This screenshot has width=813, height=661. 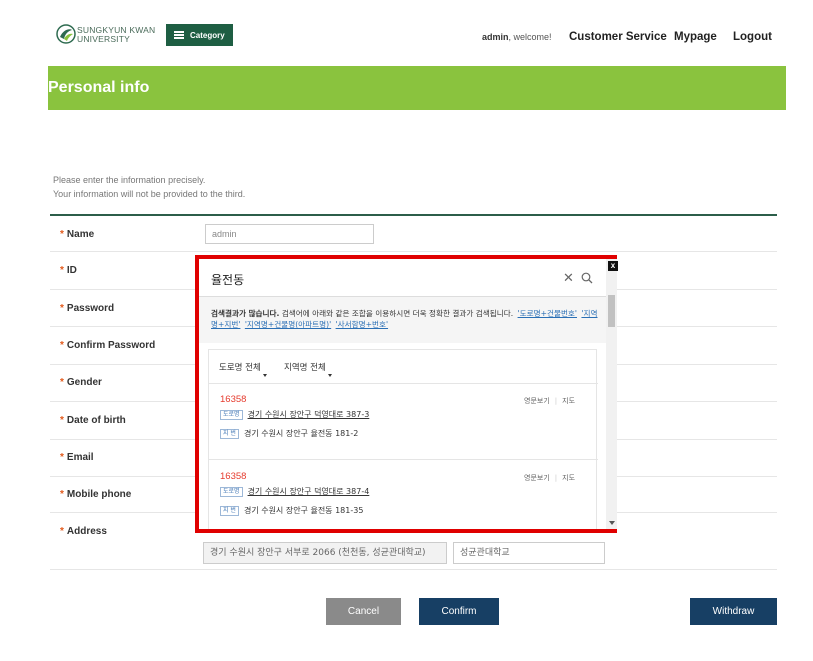 I want to click on label-confirm-password: Confirm Password, so click(x=111, y=345).